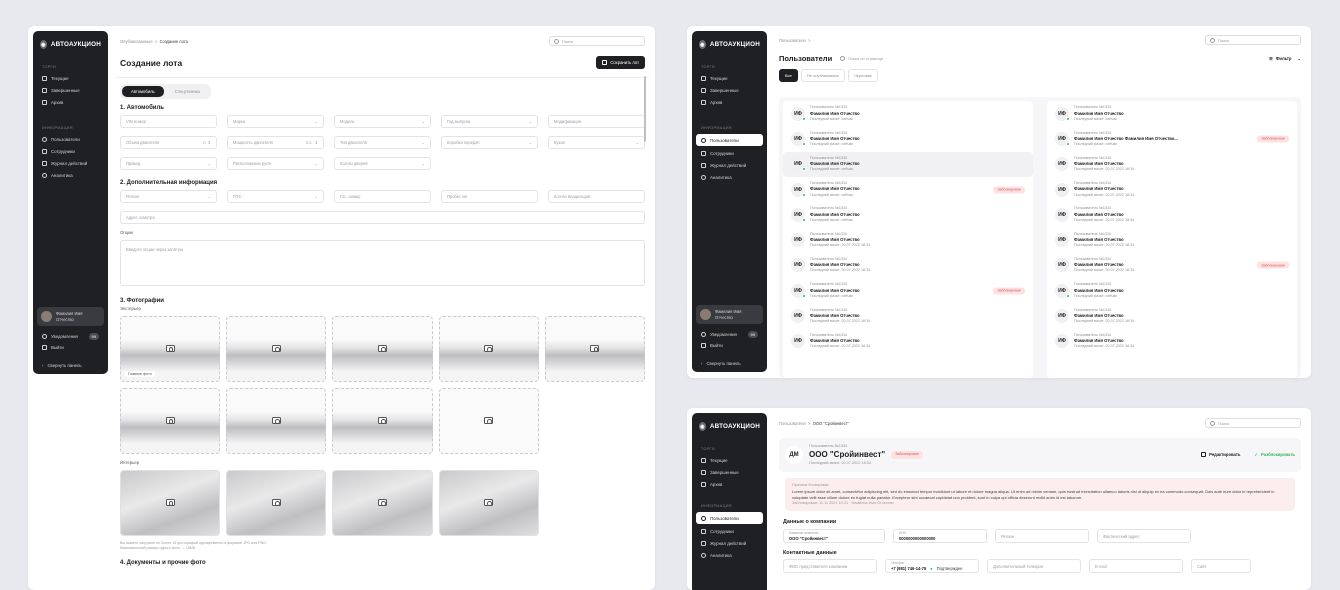 Image resolution: width=1340 pixels, height=590 pixels. Describe the element at coordinates (275, 163) in the screenshot. I see `form-field: Расположение руля ⌄` at that location.